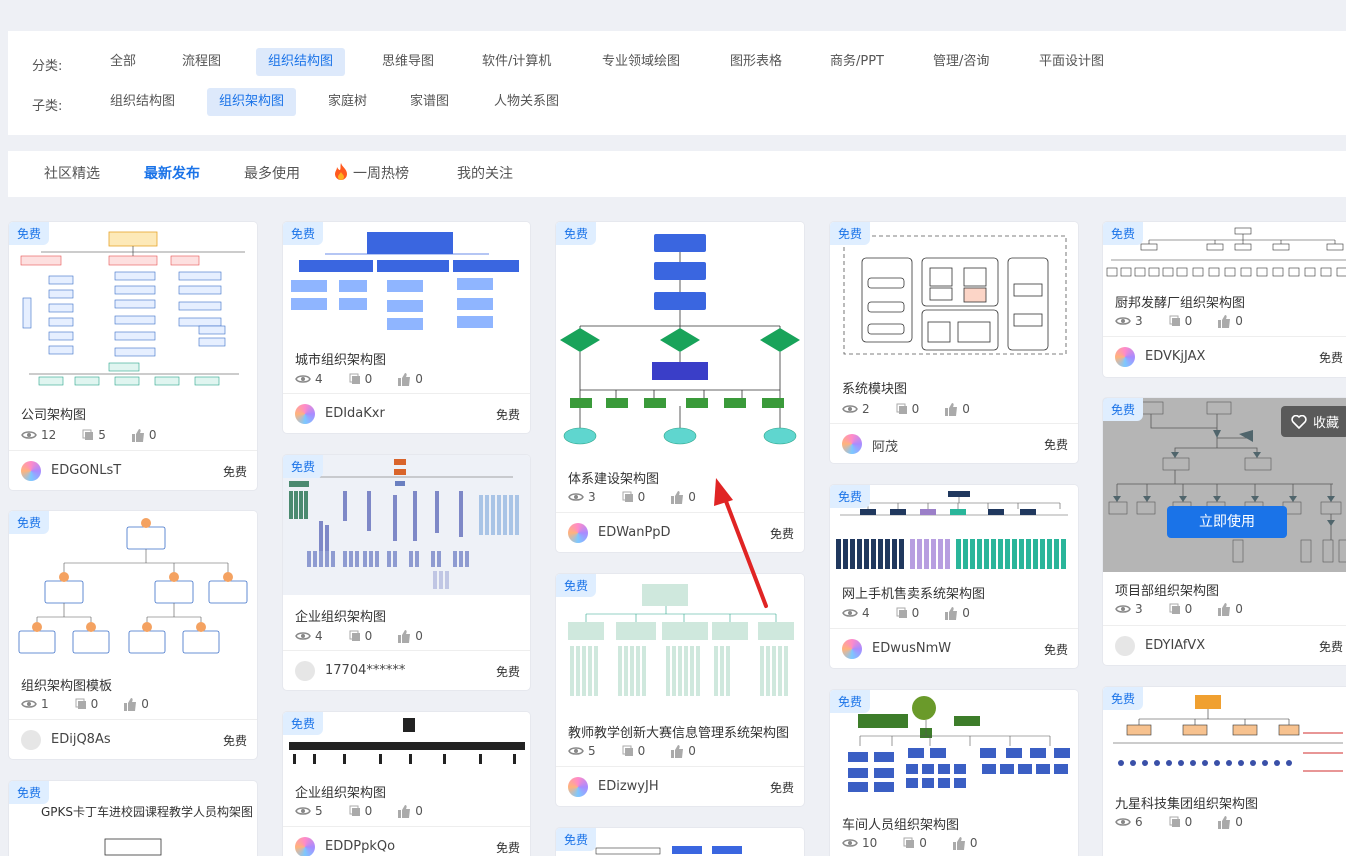  Describe the element at coordinates (634, 532) in the screenshot. I see `author-name: EDWanPpD` at that location.